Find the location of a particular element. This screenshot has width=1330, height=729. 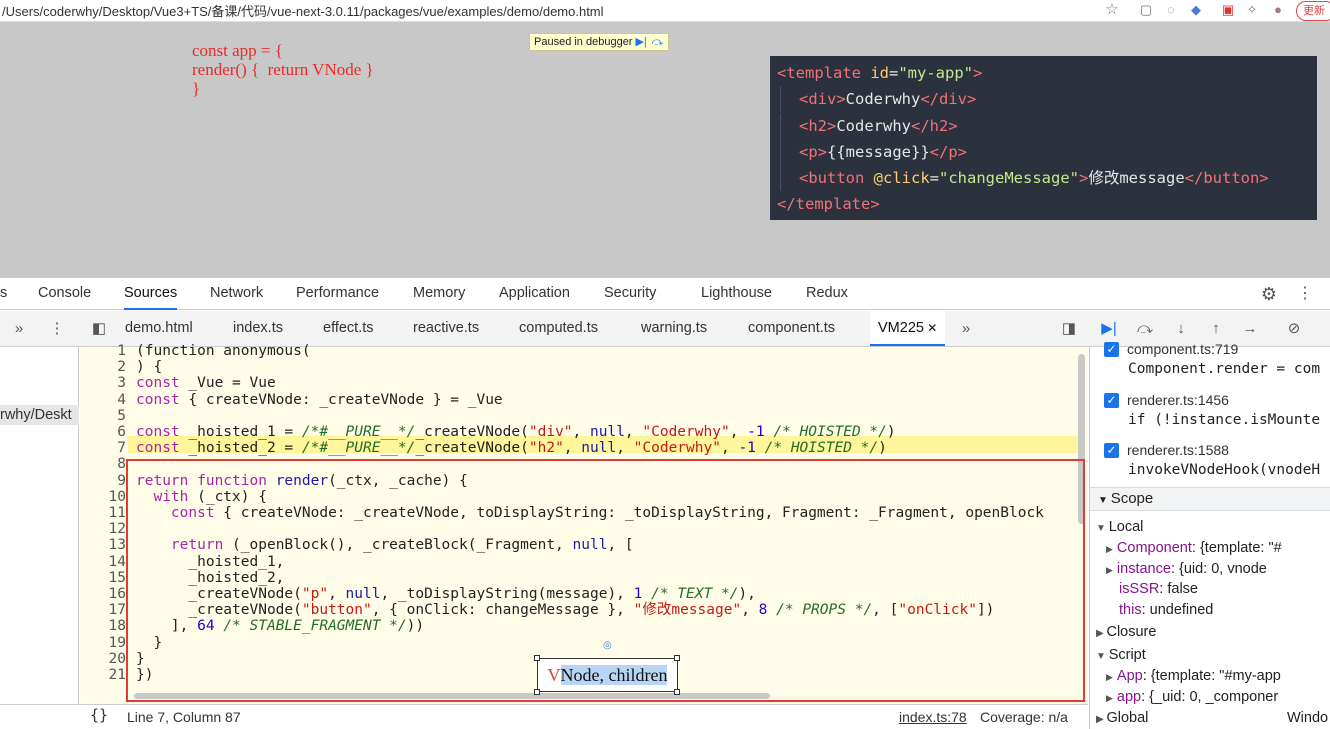

scope-variable: ▶ app: {_uid: 0, _componer is located at coordinates (1192, 697).